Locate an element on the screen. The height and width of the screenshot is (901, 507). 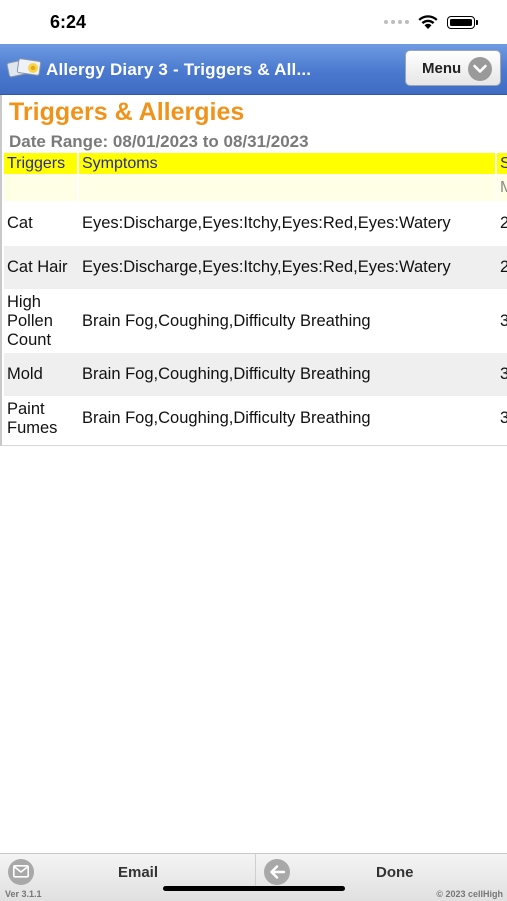
battery-icon is located at coordinates (462, 22).